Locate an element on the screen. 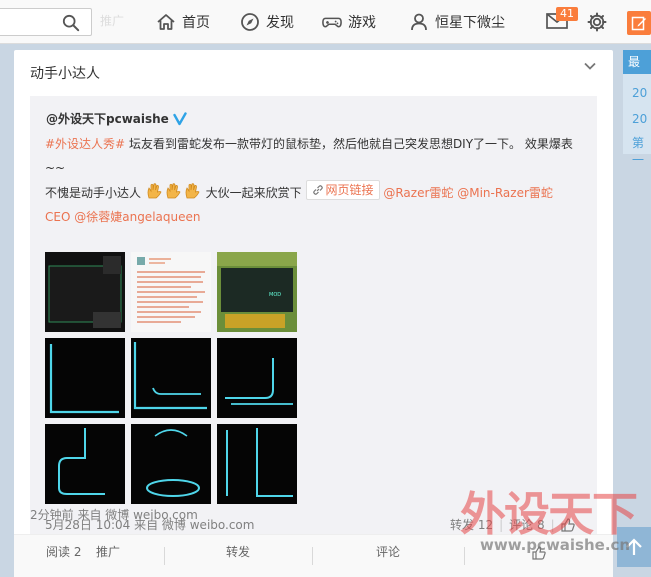  promote-button: 推广 is located at coordinates (108, 551).